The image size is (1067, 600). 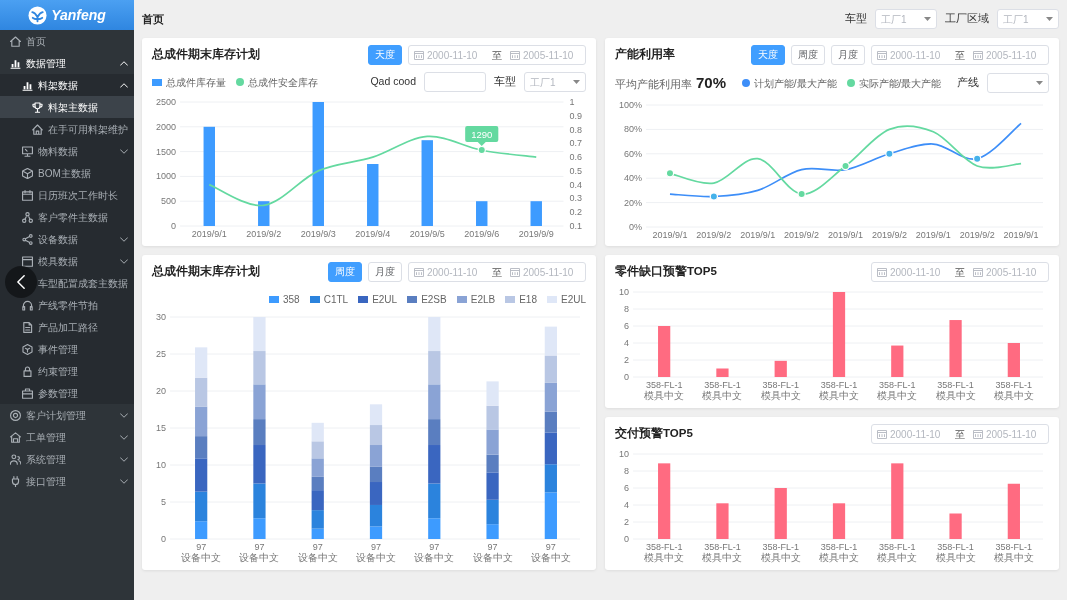 What do you see at coordinates (67, 239) in the screenshot?
I see `menu-item: 设备数据` at bounding box center [67, 239].